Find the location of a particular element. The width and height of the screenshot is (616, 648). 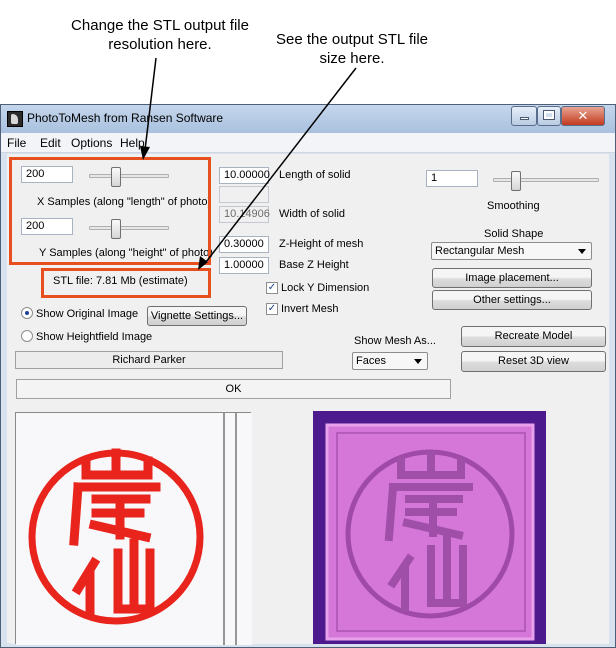

invert-mesh-label: Invert Mesh is located at coordinates (310, 309).